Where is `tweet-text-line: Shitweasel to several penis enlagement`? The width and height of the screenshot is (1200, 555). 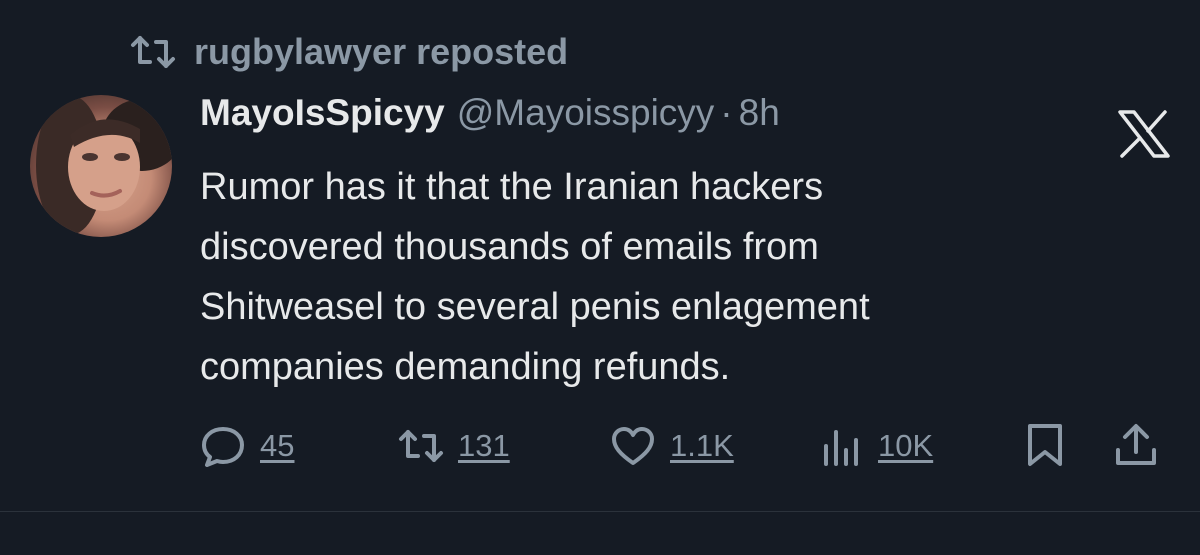 tweet-text-line: Shitweasel to several penis enlagement is located at coordinates (535, 307).